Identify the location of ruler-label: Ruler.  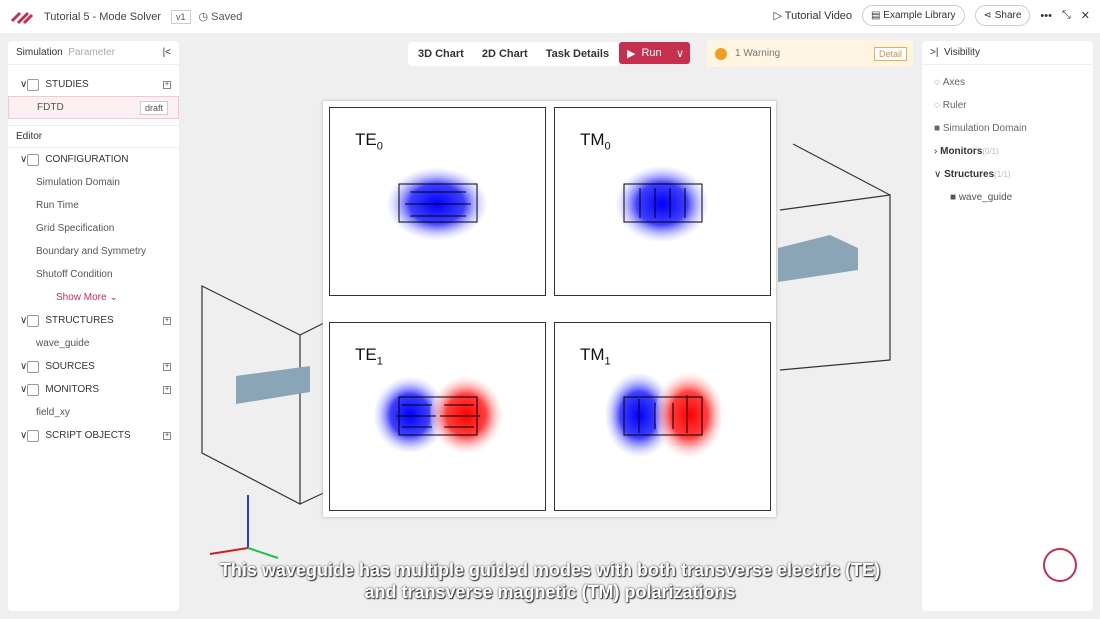
(954, 105).